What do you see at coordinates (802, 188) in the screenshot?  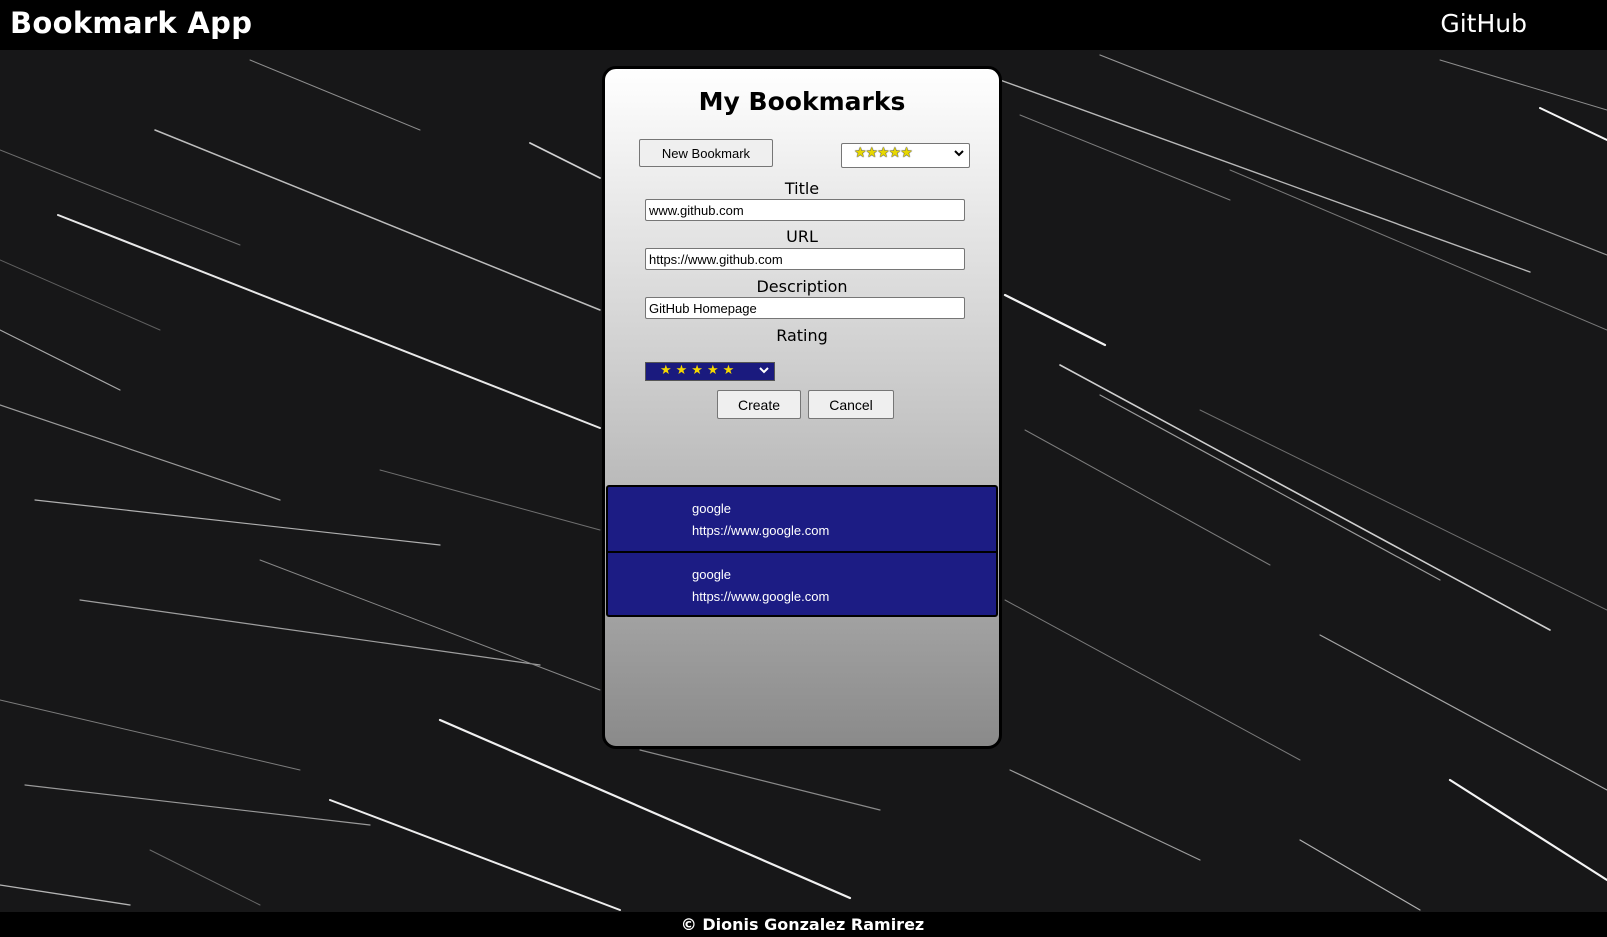 I see `title-label: Title` at bounding box center [802, 188].